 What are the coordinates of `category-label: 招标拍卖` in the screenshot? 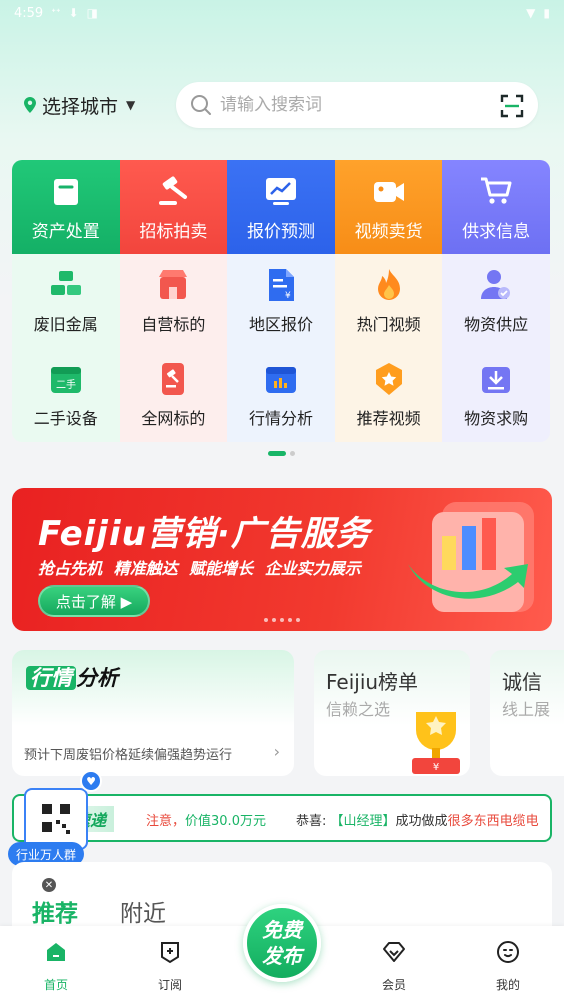 It's located at (173, 232).